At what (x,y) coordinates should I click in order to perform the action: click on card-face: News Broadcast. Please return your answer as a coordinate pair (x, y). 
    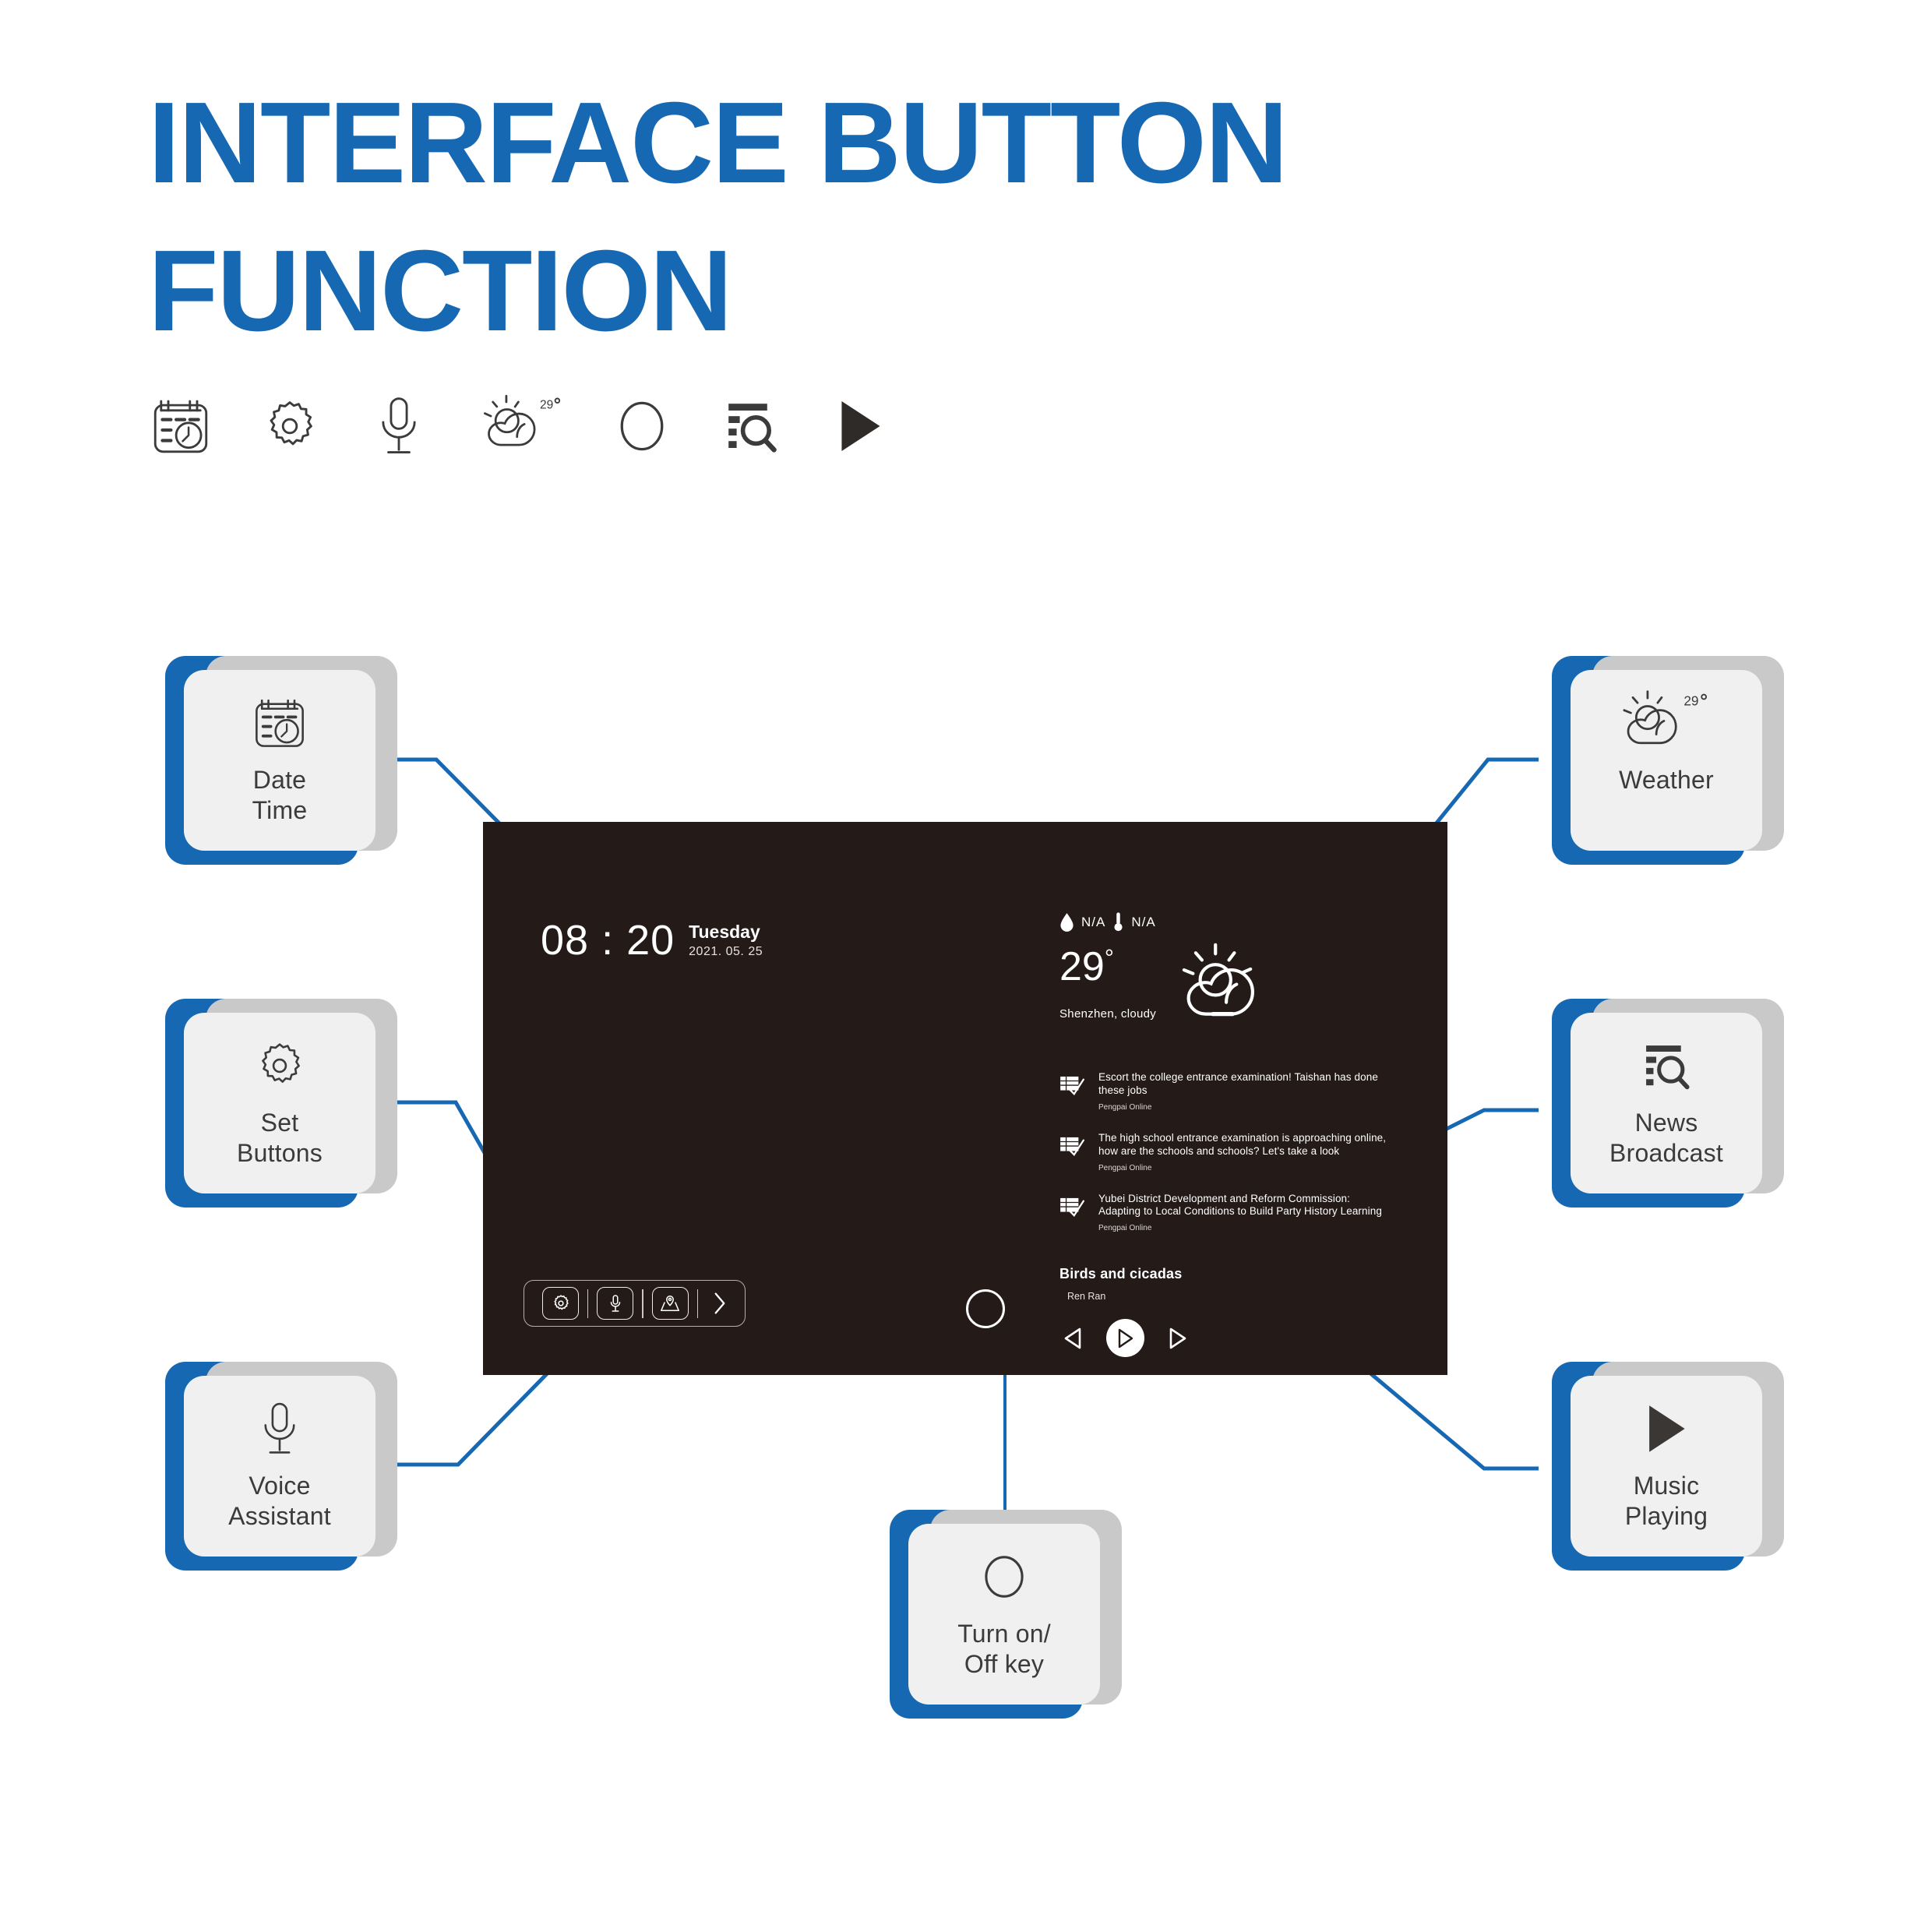
    Looking at the image, I should click on (1666, 1103).